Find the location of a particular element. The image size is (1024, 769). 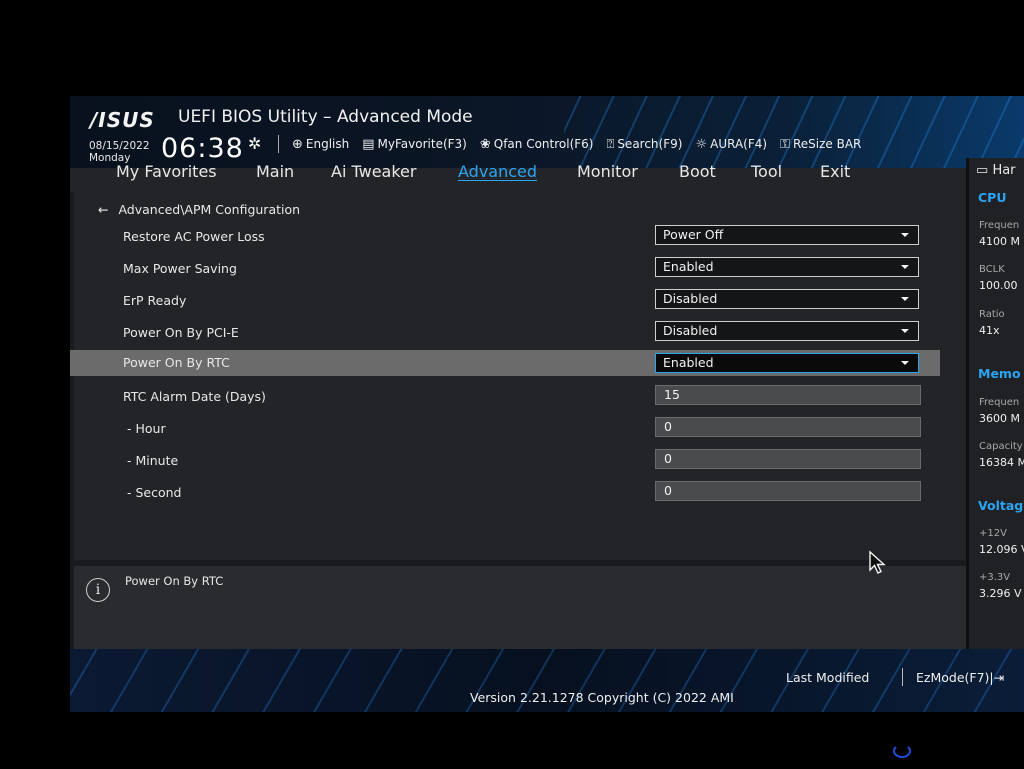

v33-label: +3.3V is located at coordinates (995, 577).